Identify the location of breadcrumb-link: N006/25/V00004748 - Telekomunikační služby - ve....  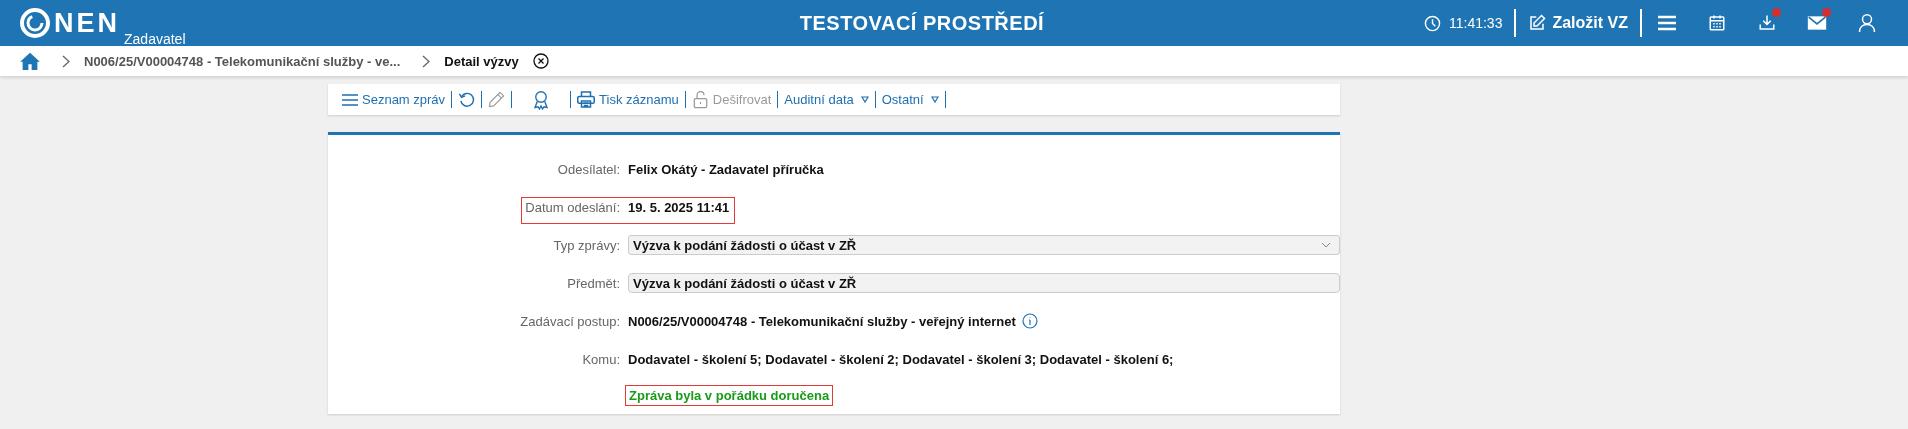
(242, 61).